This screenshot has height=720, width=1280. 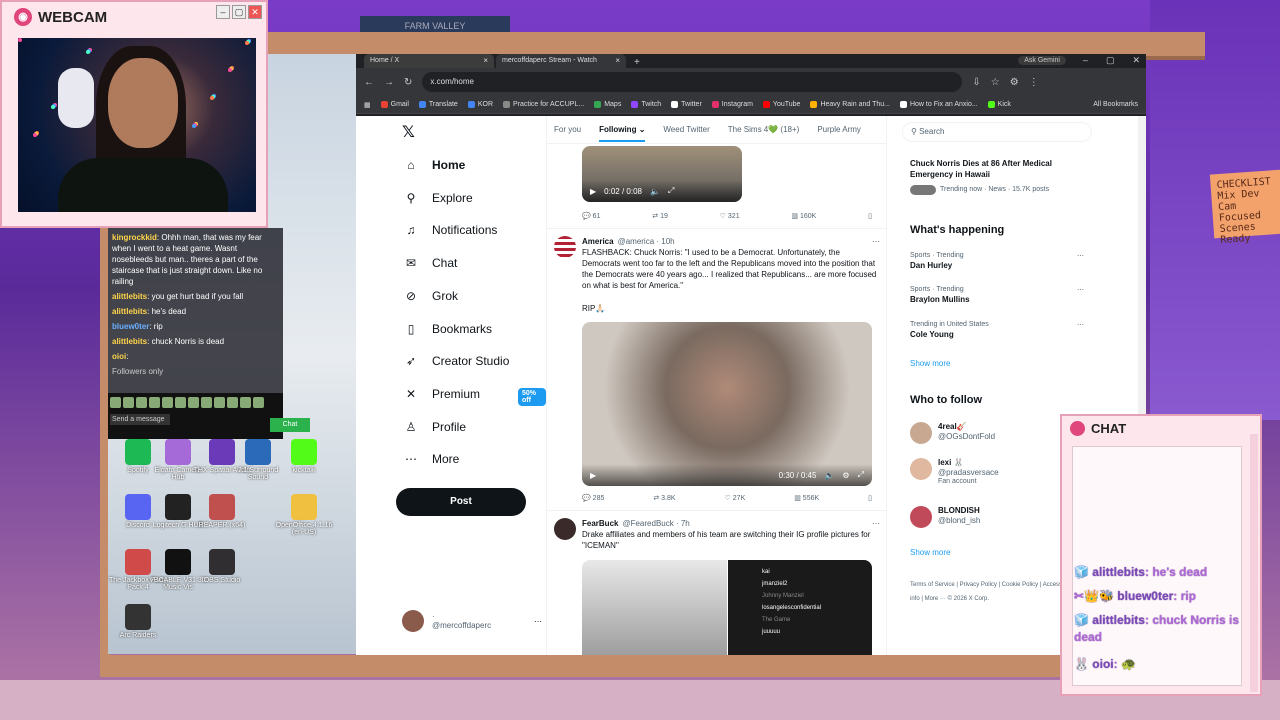 What do you see at coordinates (951, 462) in the screenshot?
I see `follow-name: lexi 🐰` at bounding box center [951, 462].